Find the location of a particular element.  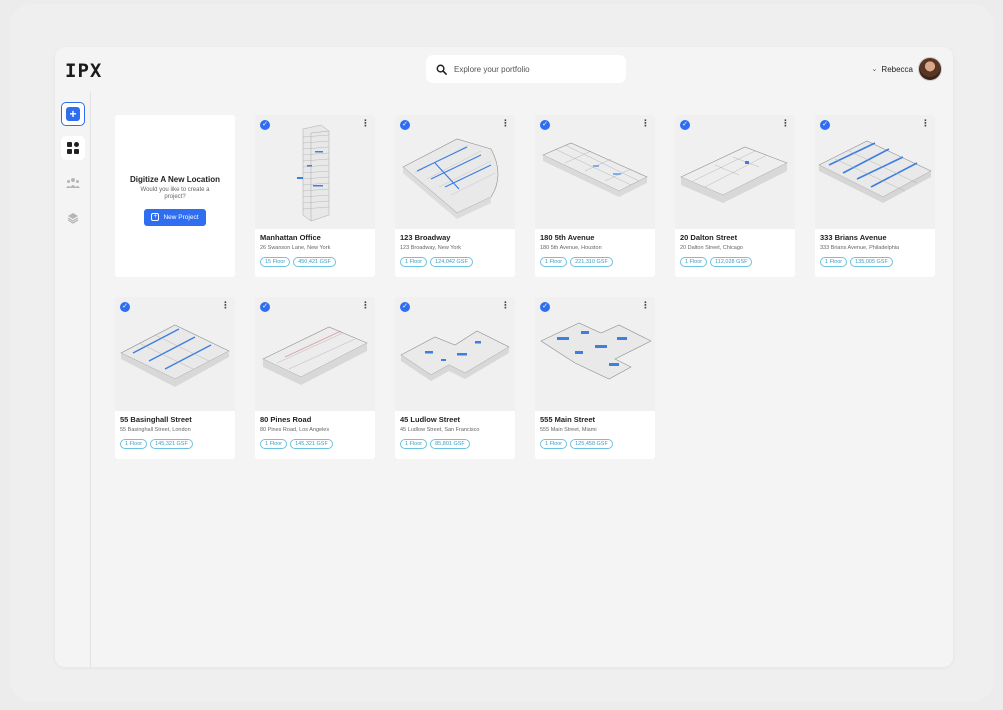

sidebar: + is located at coordinates (73, 379).